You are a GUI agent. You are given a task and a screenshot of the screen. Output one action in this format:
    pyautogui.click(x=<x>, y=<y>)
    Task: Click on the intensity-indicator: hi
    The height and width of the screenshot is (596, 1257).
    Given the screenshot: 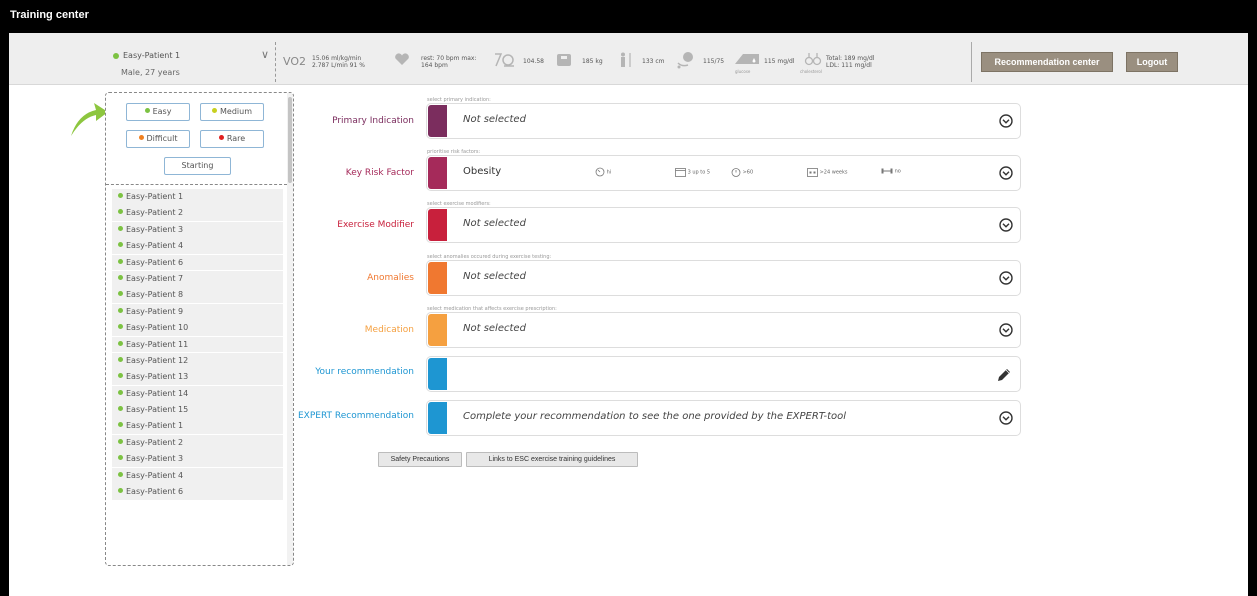 What is the action you would take?
    pyautogui.click(x=603, y=172)
    